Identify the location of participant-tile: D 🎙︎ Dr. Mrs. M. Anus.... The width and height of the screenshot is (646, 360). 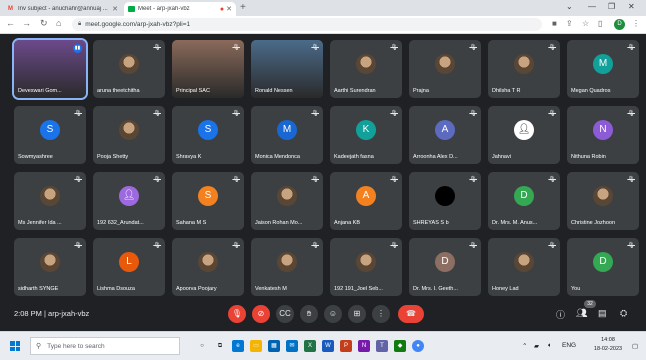
(524, 201).